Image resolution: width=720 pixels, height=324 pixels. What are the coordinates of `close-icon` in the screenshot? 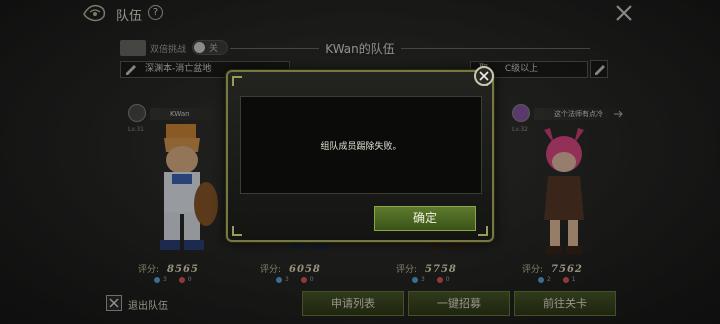 It's located at (484, 76).